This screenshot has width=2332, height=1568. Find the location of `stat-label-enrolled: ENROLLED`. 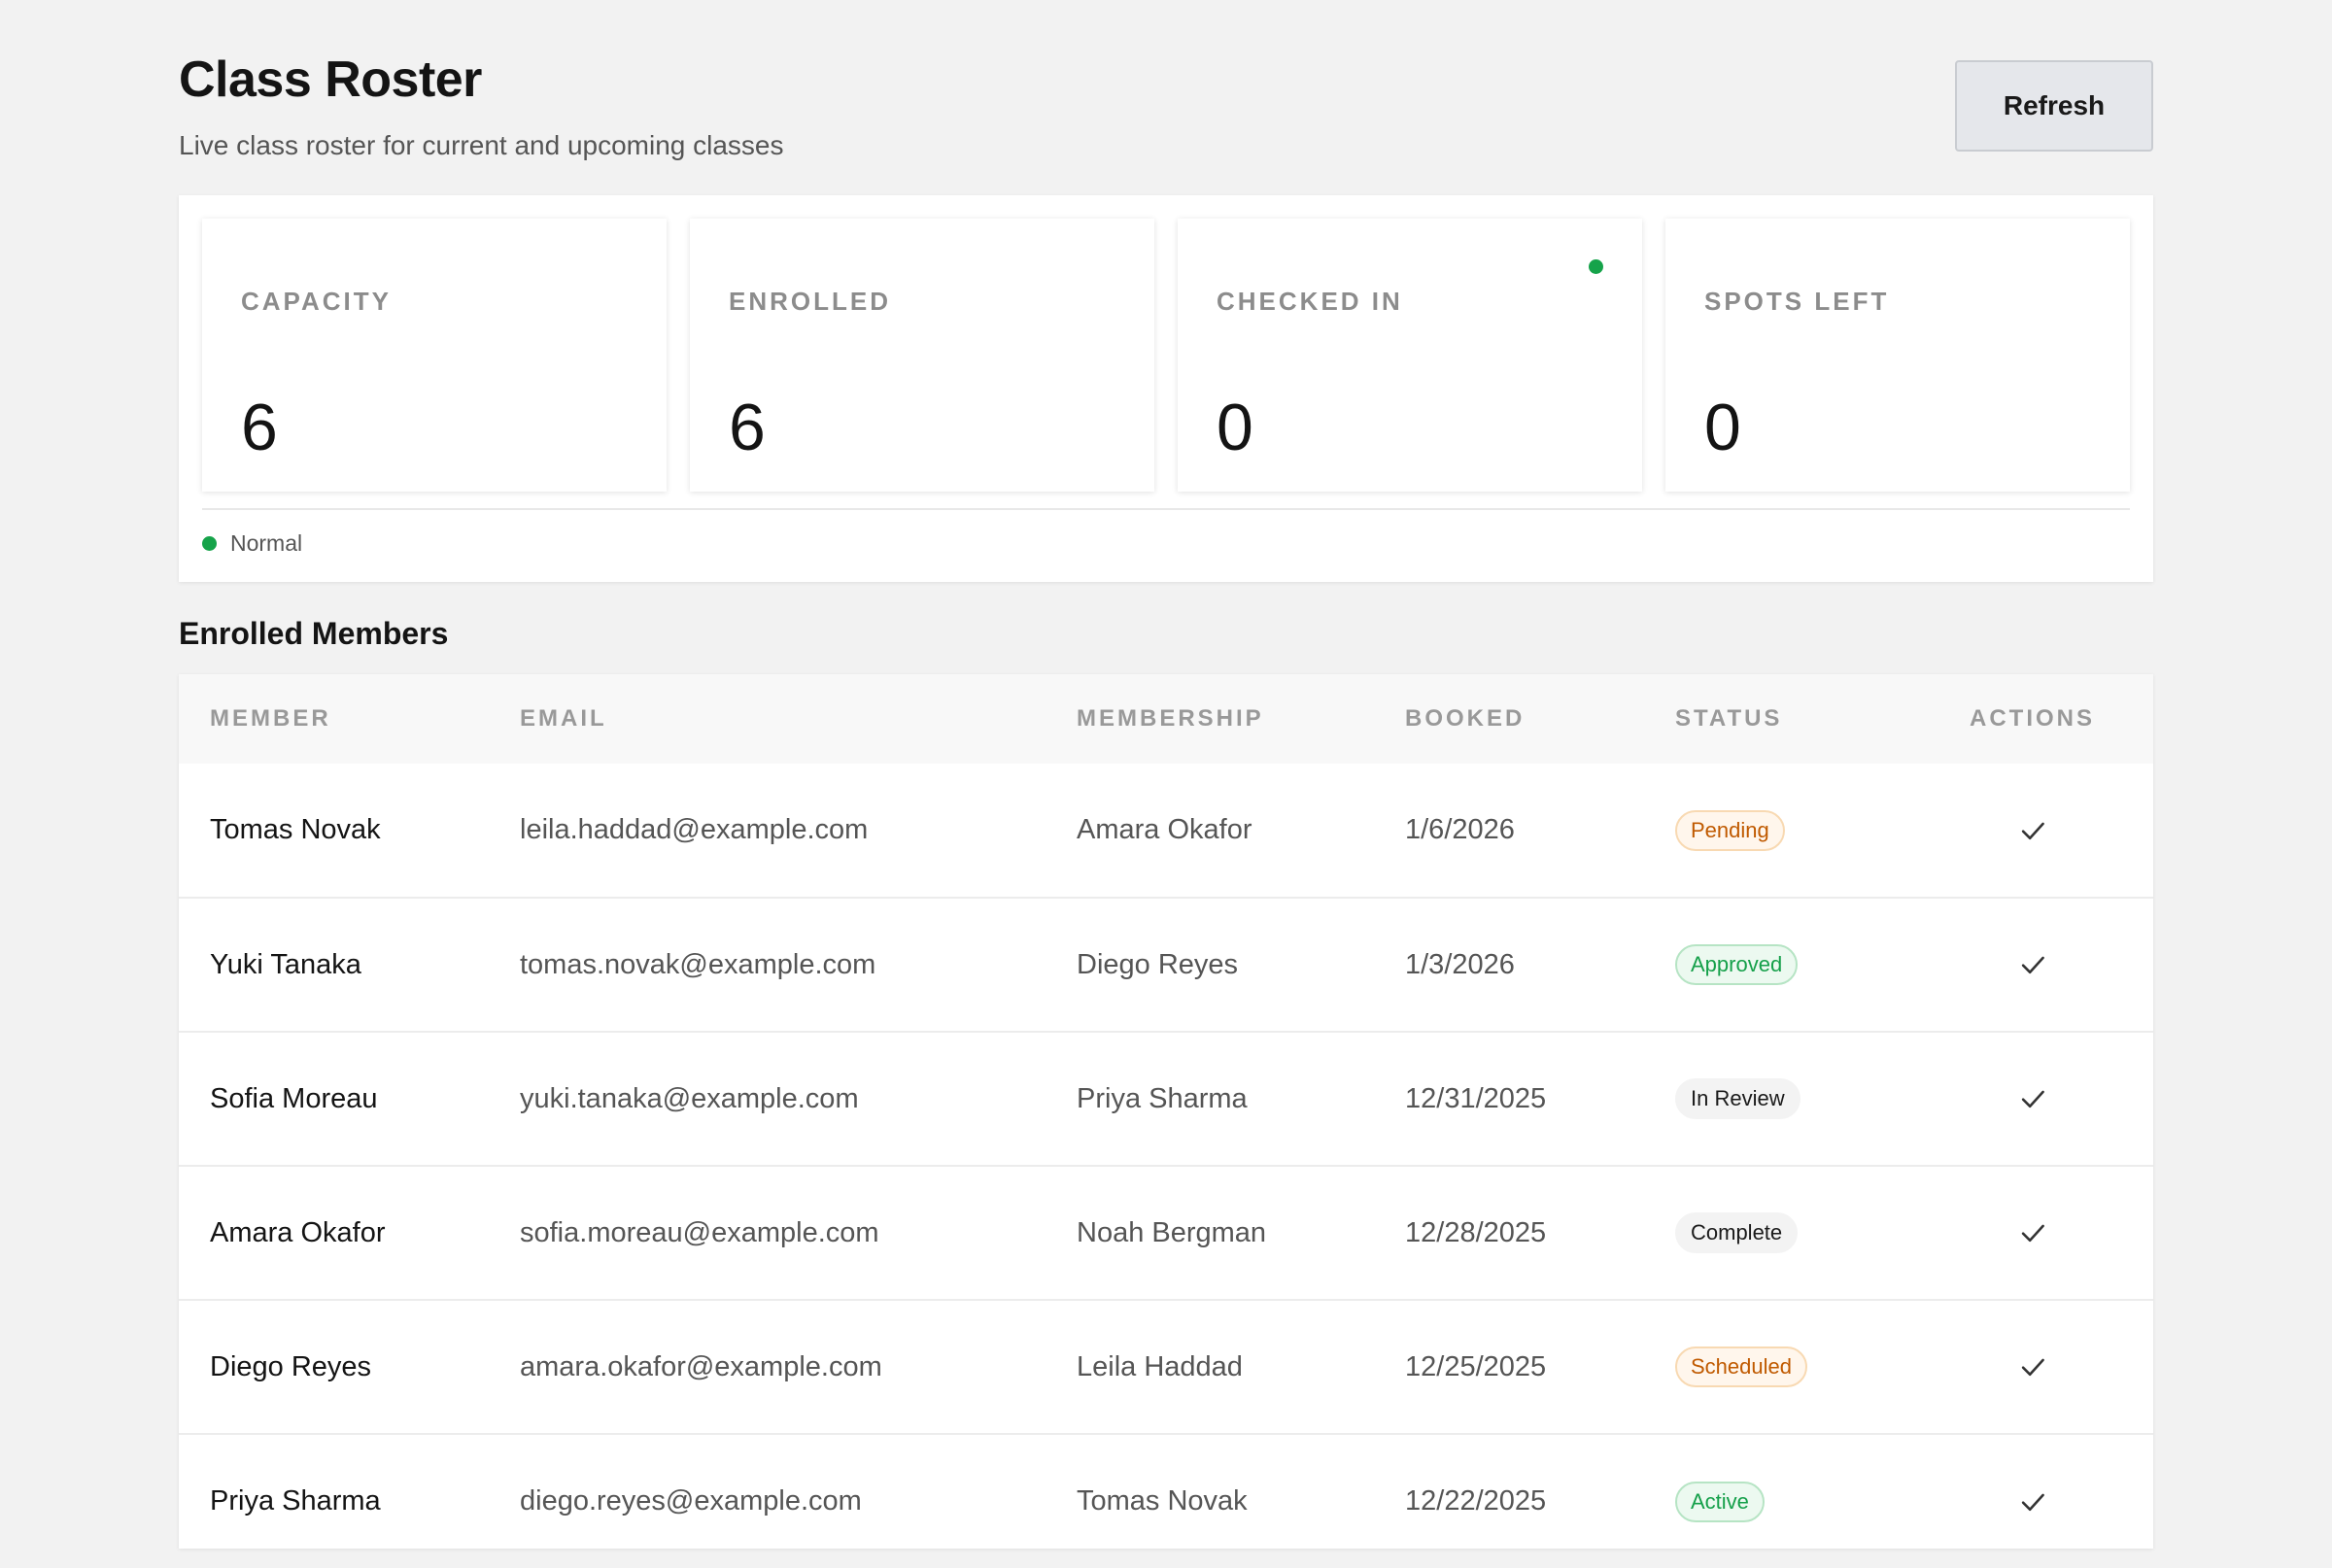

stat-label-enrolled: ENROLLED is located at coordinates (810, 301).